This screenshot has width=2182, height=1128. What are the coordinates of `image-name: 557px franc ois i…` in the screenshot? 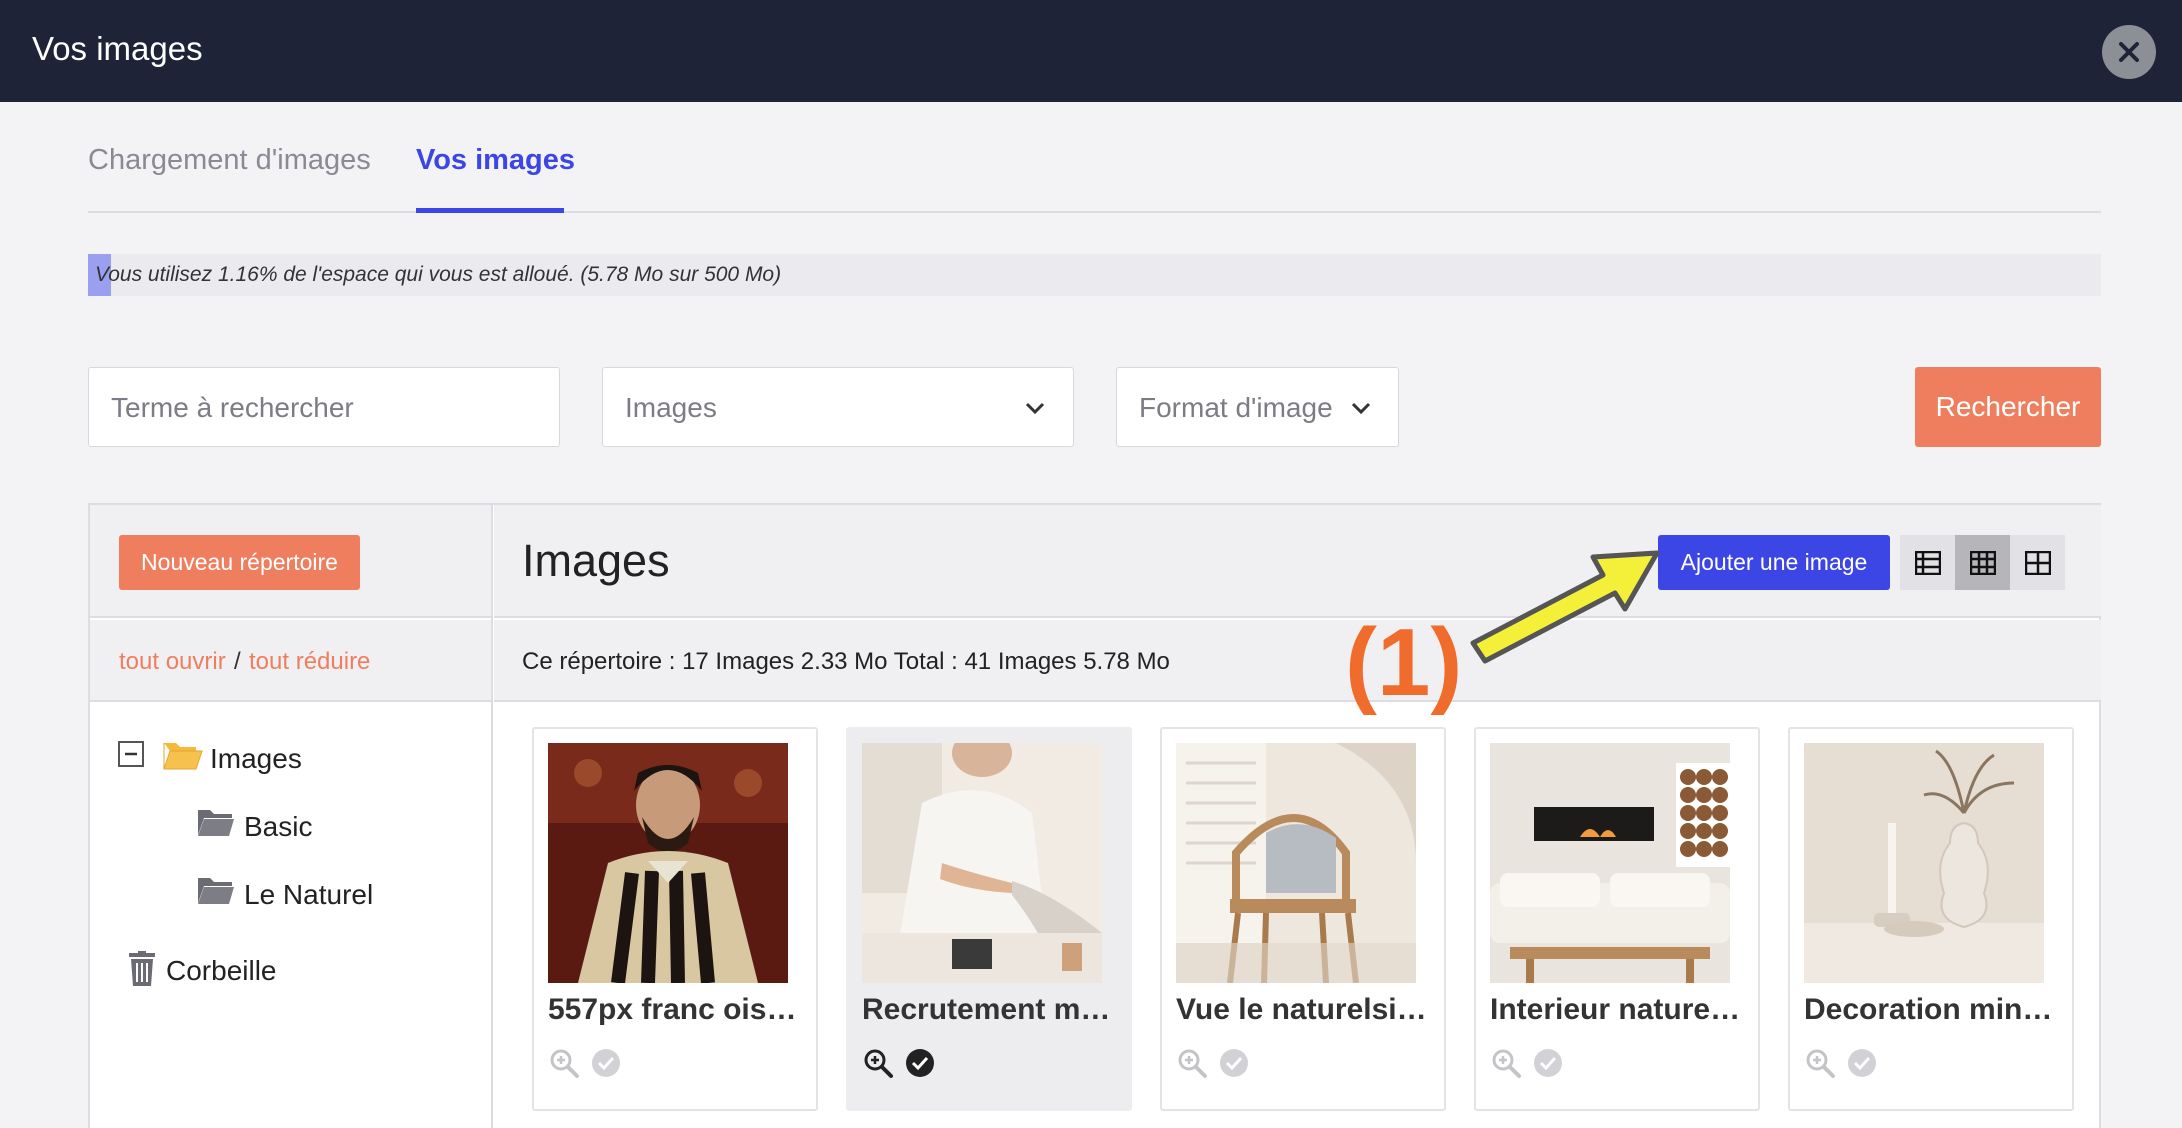 It's located at (676, 1009).